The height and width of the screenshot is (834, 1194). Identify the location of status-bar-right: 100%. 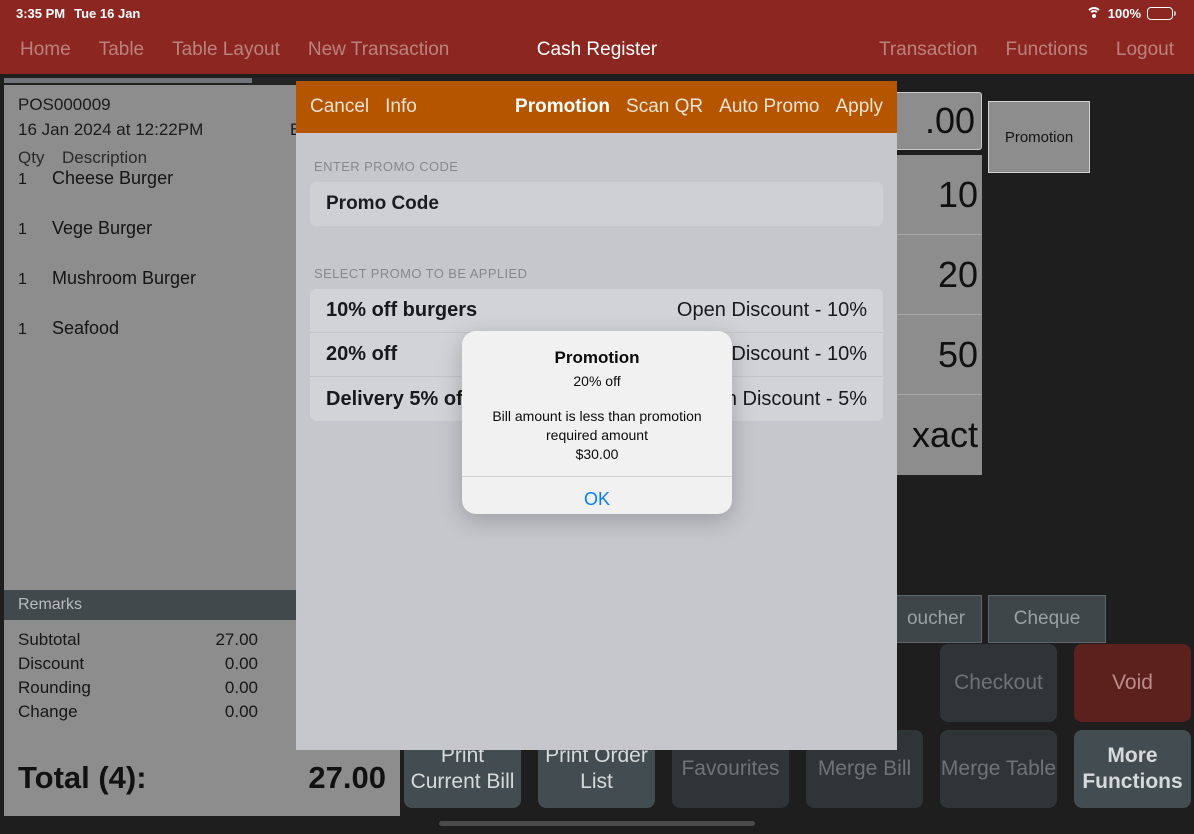
(1139, 13).